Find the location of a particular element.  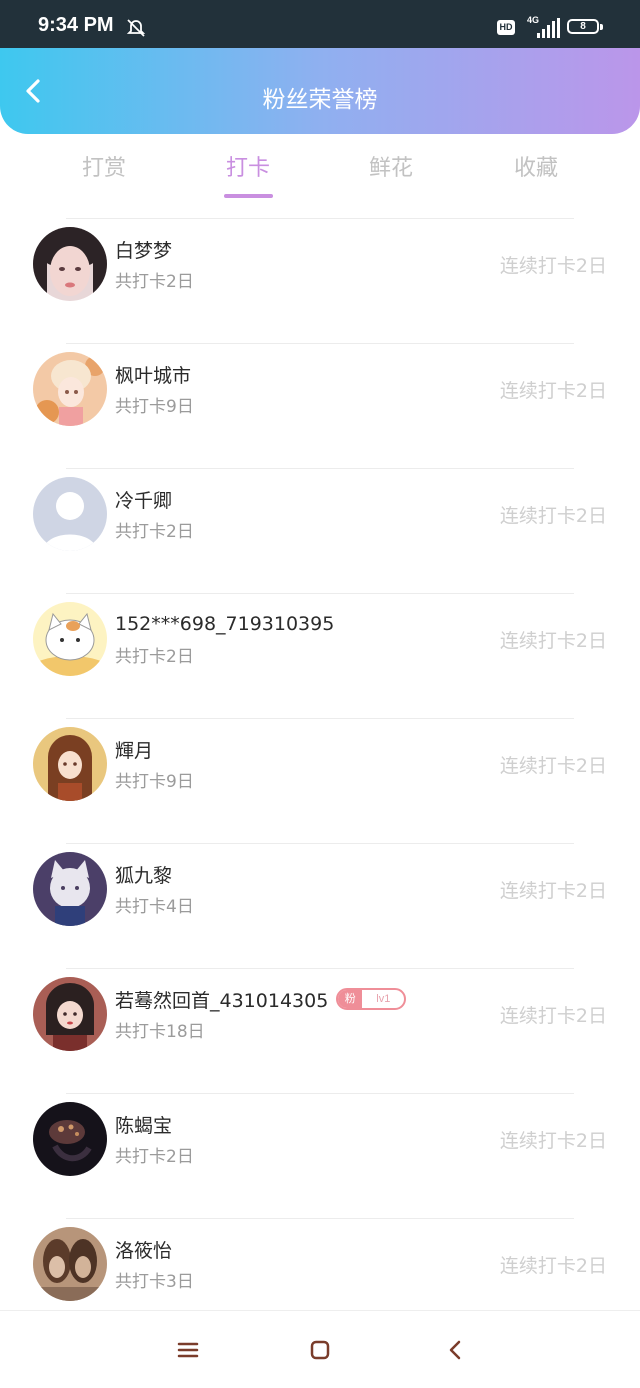

list-item: 枫叶城市 共打卡9日 连续打卡2日 is located at coordinates (320, 405).